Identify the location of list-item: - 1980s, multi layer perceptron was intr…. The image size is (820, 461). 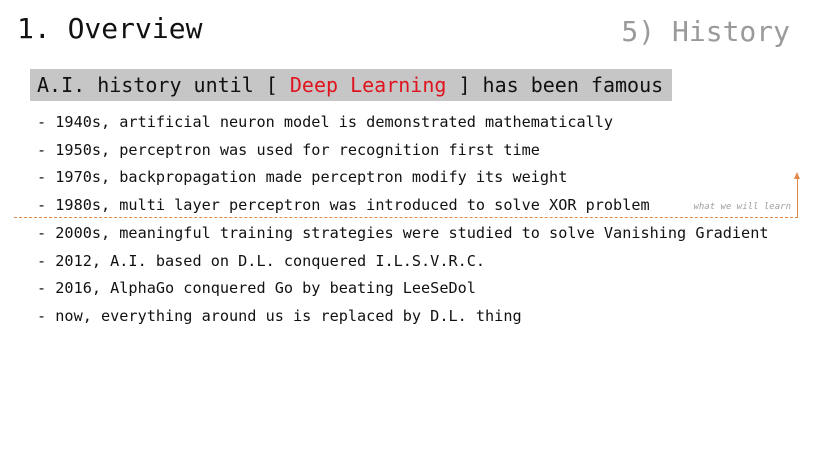
(343, 205).